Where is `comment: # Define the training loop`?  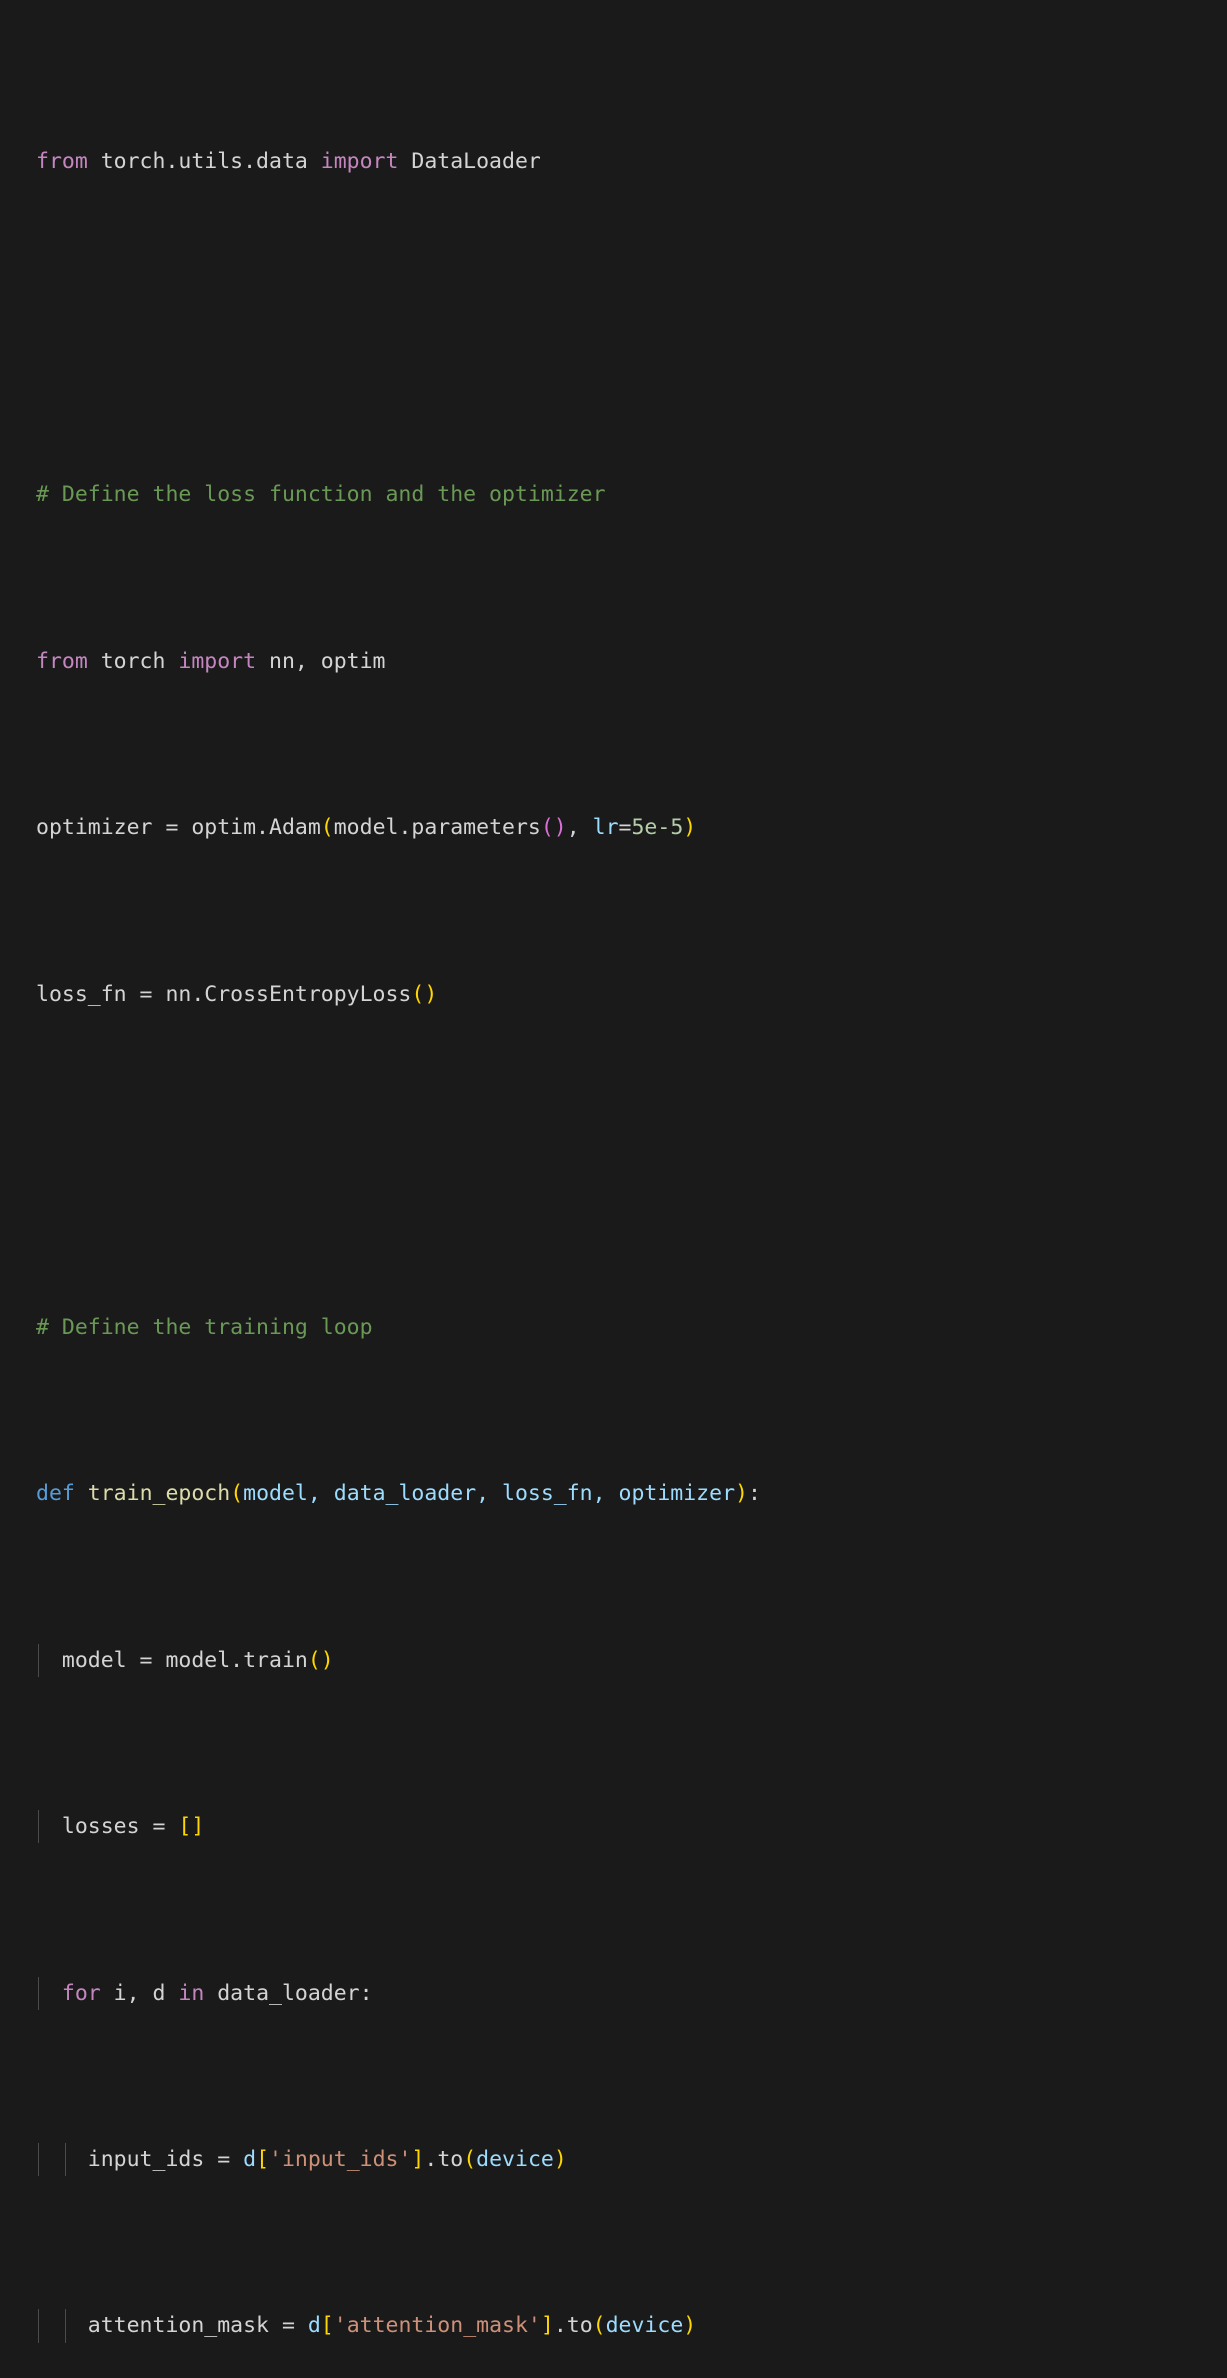
comment: # Define the training loop is located at coordinates (204, 1327).